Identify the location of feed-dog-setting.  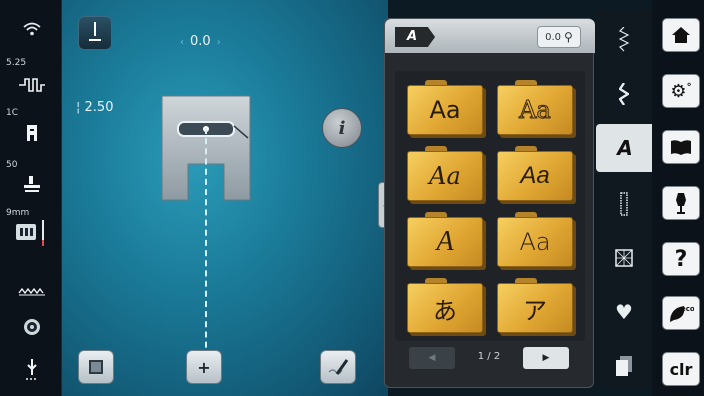
(31, 290).